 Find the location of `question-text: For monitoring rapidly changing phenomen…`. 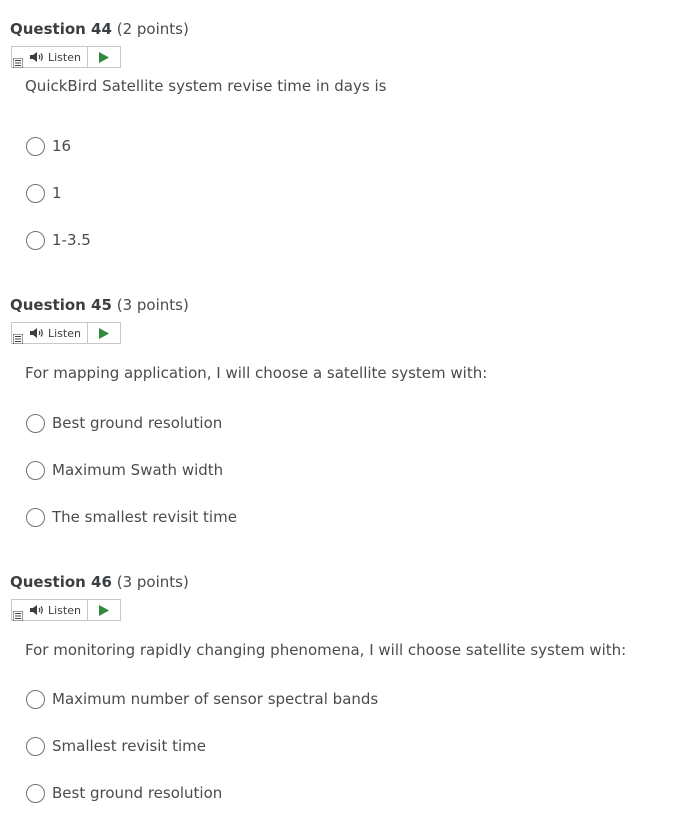

question-text: For monitoring rapidly changing phenomen… is located at coordinates (326, 650).